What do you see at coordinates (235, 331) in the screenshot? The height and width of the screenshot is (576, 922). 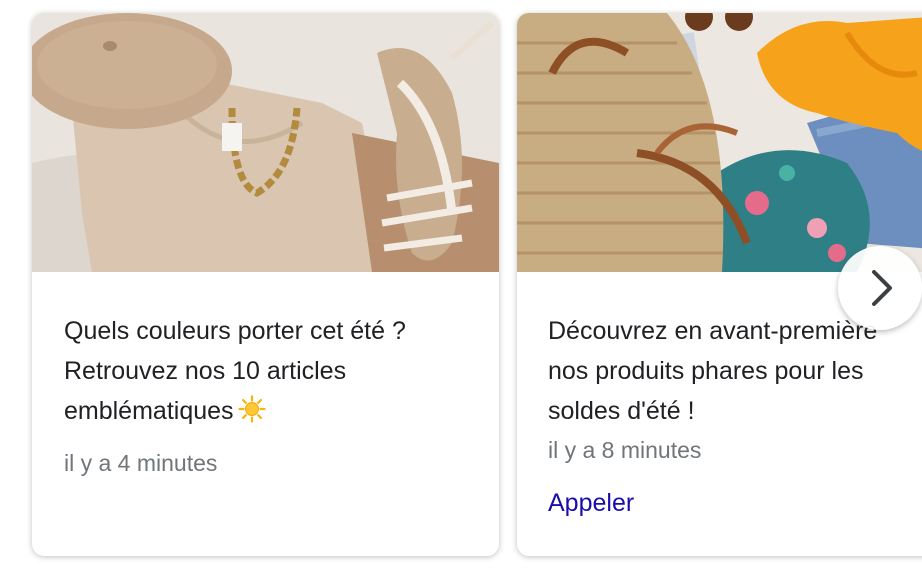 I see `post-title-line: Quels couleurs porter cet été ?` at bounding box center [235, 331].